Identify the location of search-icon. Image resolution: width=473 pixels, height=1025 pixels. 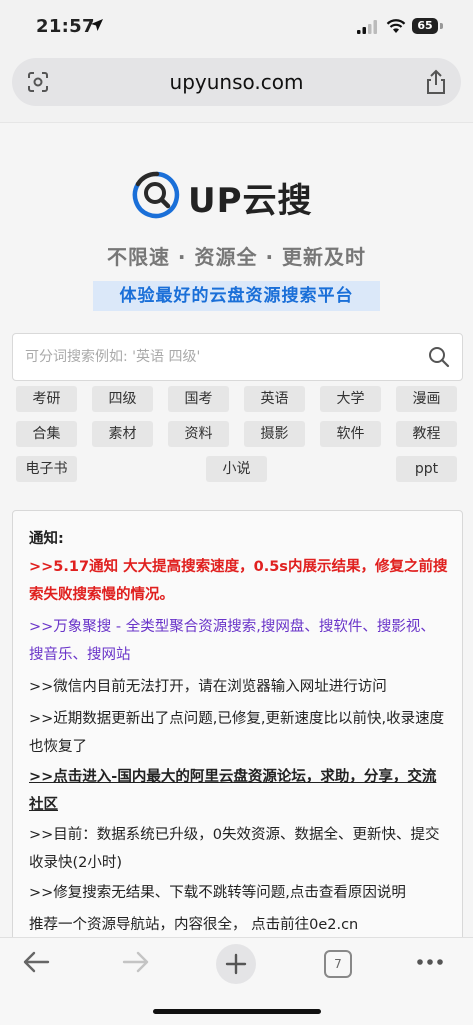
(439, 357).